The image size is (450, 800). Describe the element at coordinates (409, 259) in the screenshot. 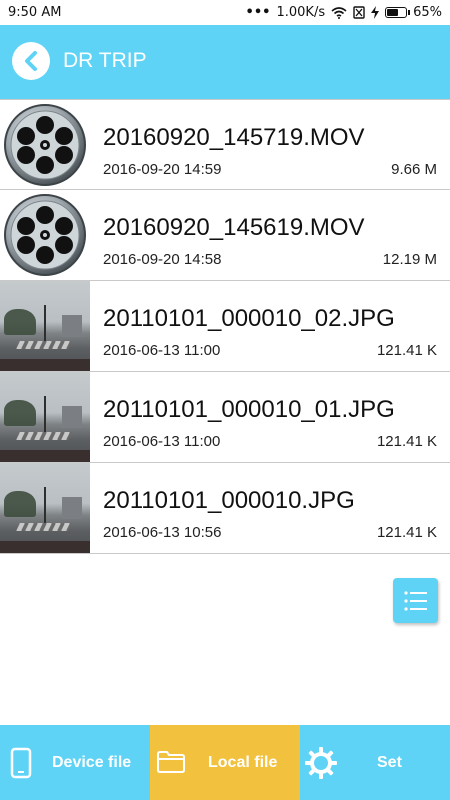

I see `file-size: 12.19 M` at that location.